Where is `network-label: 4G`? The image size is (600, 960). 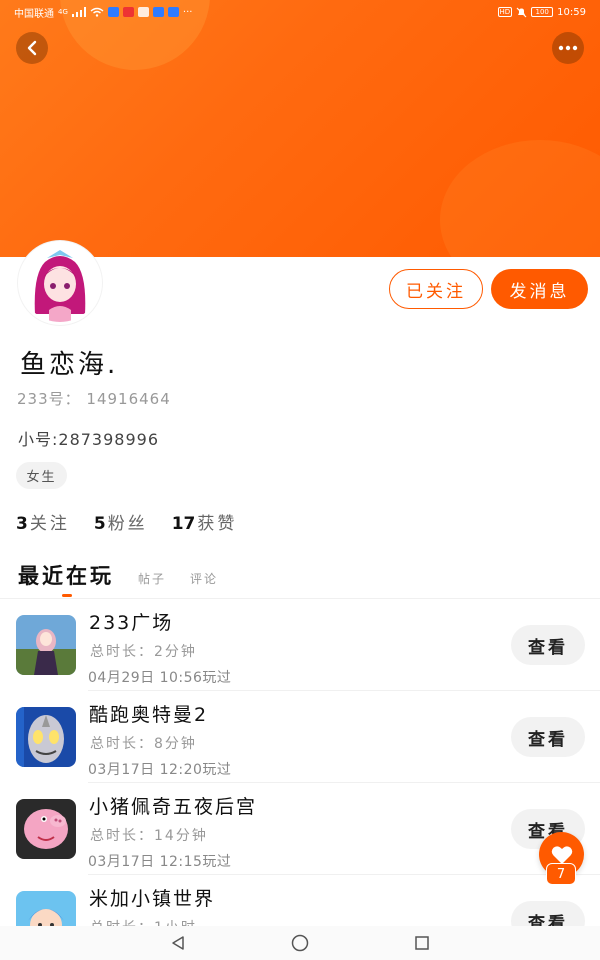 network-label: 4G is located at coordinates (63, 12).